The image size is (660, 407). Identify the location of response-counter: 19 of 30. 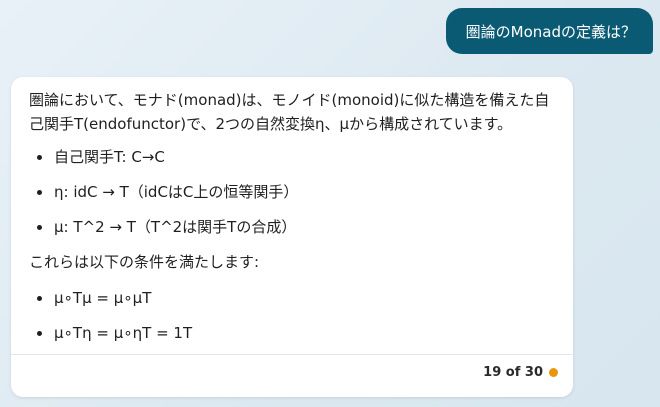
(513, 372).